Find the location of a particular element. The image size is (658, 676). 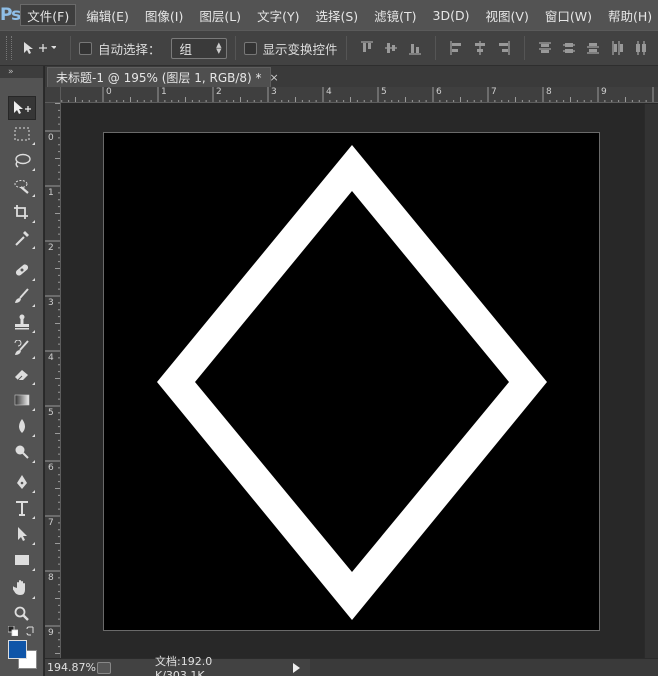

distribute-bottom-edges-icon is located at coordinates (593, 48).